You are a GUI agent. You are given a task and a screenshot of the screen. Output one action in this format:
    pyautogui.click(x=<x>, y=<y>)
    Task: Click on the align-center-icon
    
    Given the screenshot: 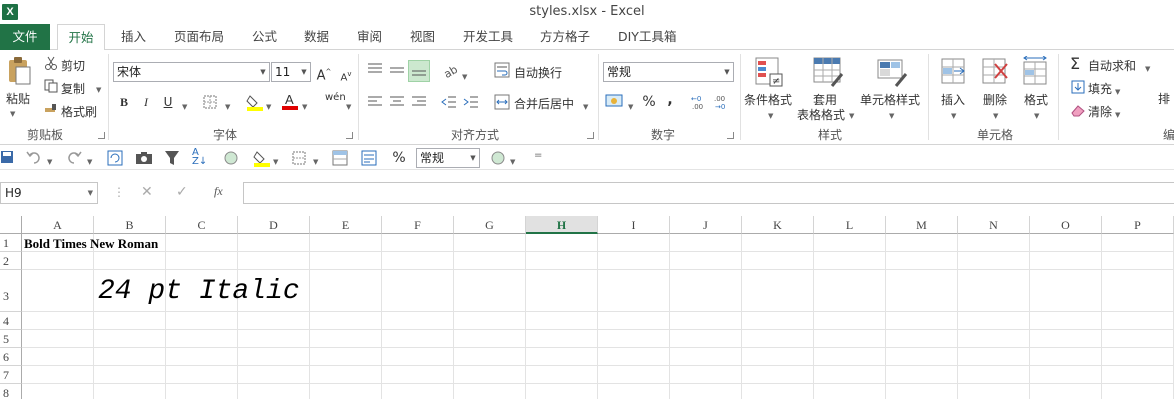 What is the action you would take?
    pyautogui.click(x=397, y=102)
    